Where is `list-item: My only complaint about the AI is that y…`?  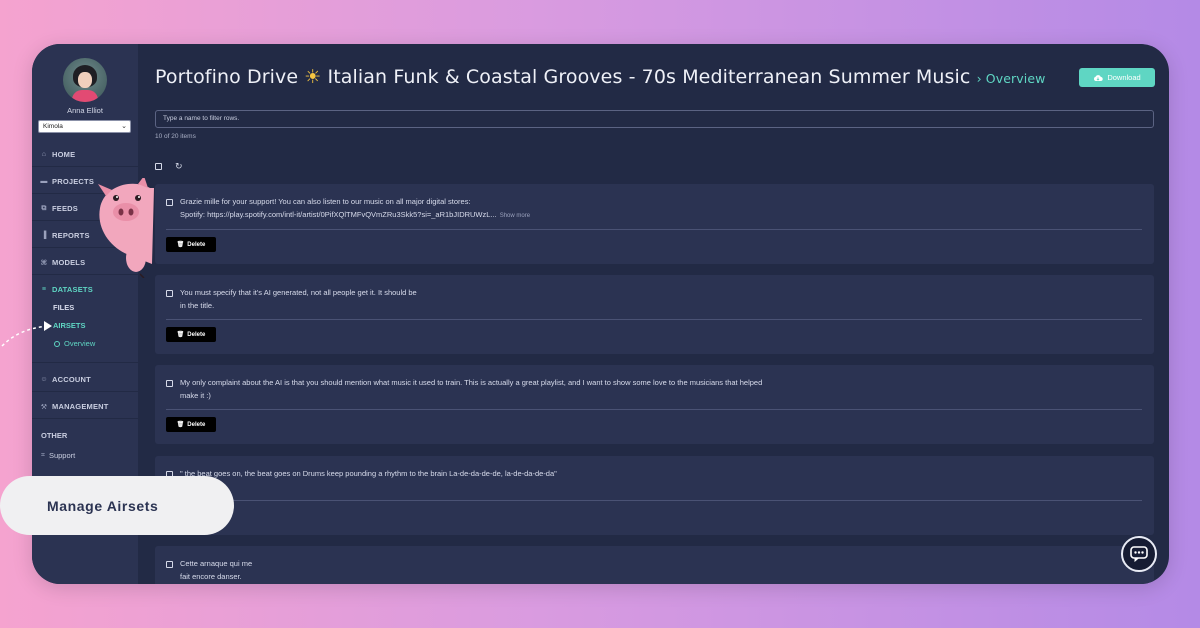 list-item: My only complaint about the AI is that y… is located at coordinates (654, 404).